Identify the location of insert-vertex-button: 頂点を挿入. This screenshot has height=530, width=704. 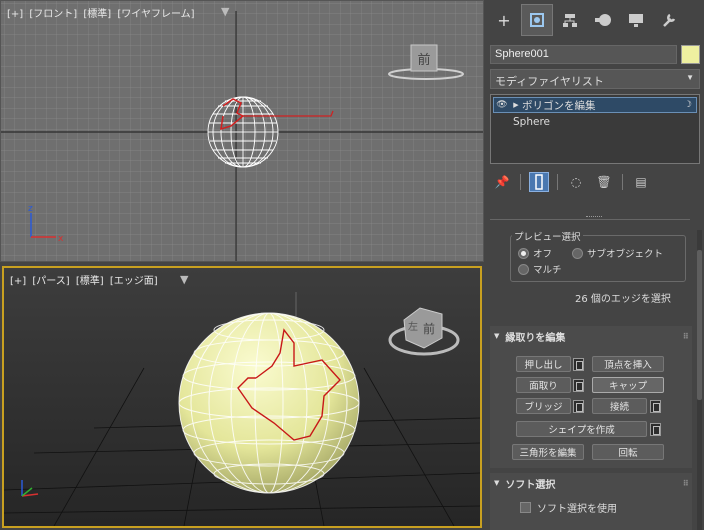
(628, 364).